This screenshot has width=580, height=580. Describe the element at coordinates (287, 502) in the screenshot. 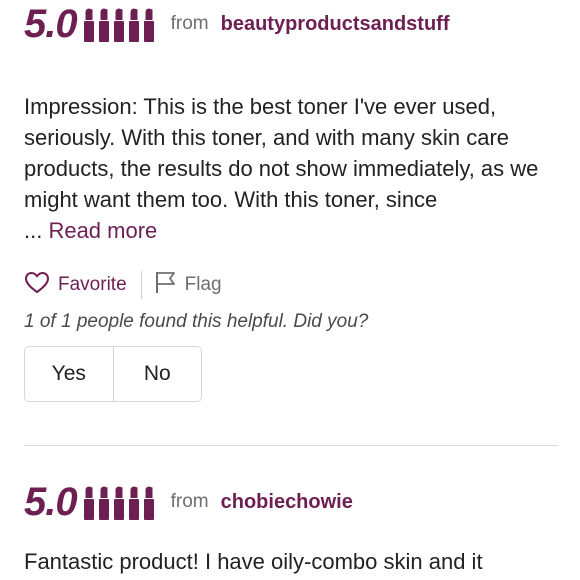

I see `reviewer-username: chobiechowie` at that location.